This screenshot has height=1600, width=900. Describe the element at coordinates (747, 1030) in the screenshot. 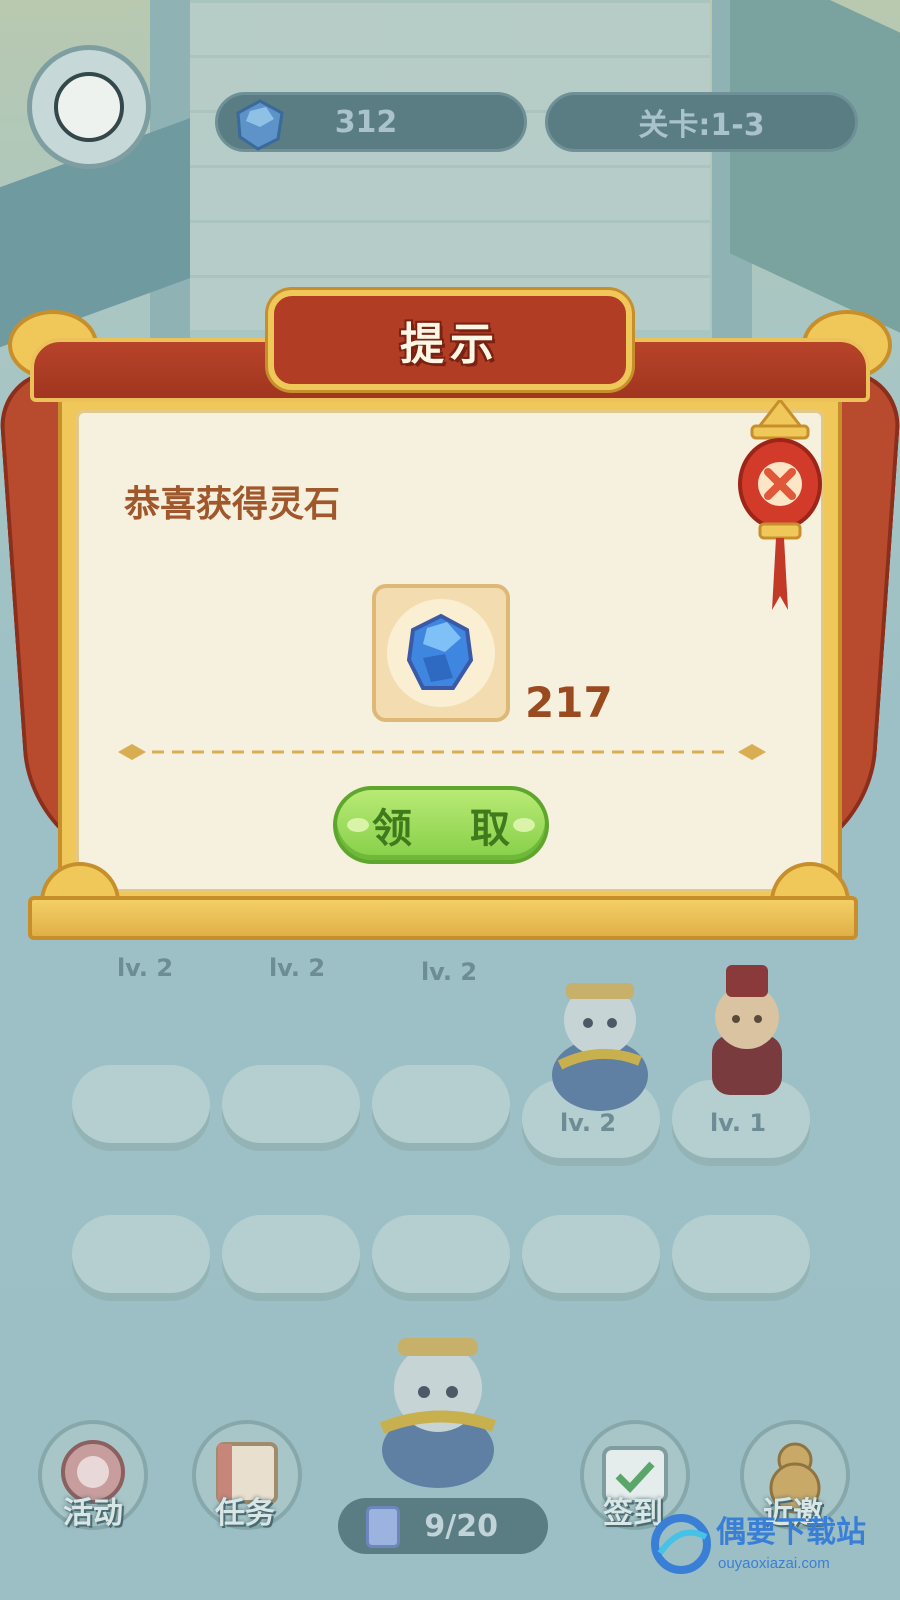

I see `cat-guard-character` at that location.